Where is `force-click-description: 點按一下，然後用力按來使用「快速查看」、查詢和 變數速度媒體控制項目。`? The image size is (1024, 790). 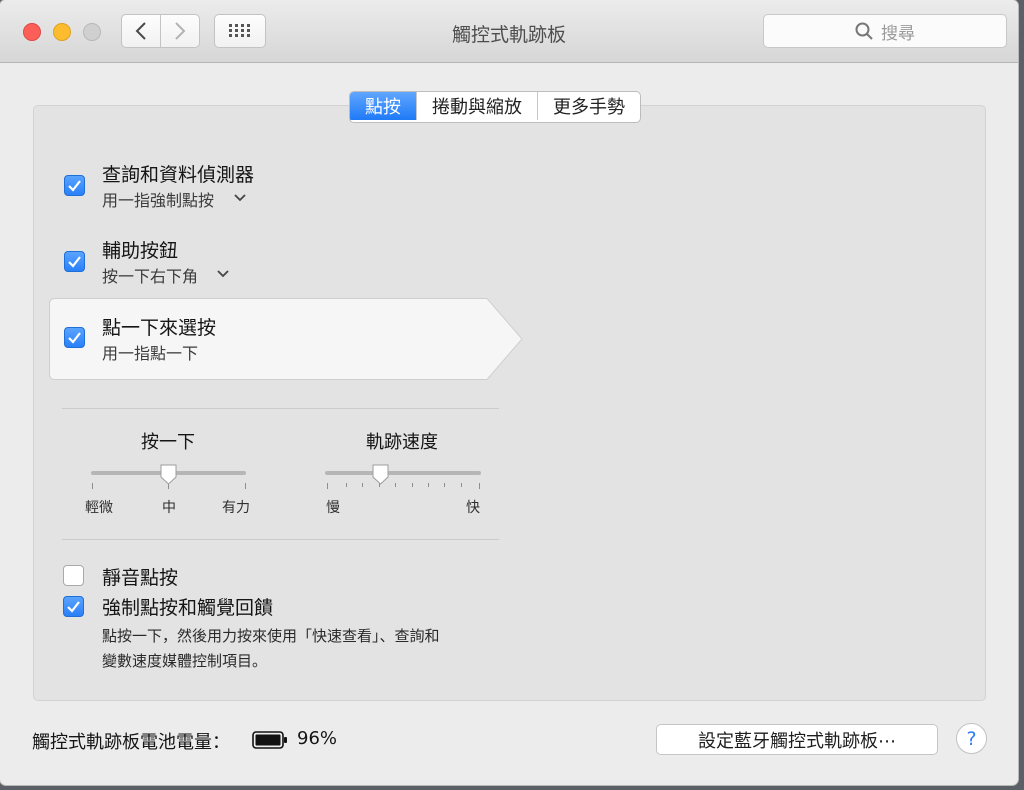
force-click-description: 點按一下，然後用力按來使用「快速查看」、查詢和 變數速度媒體控制項目。 is located at coordinates (302, 649).